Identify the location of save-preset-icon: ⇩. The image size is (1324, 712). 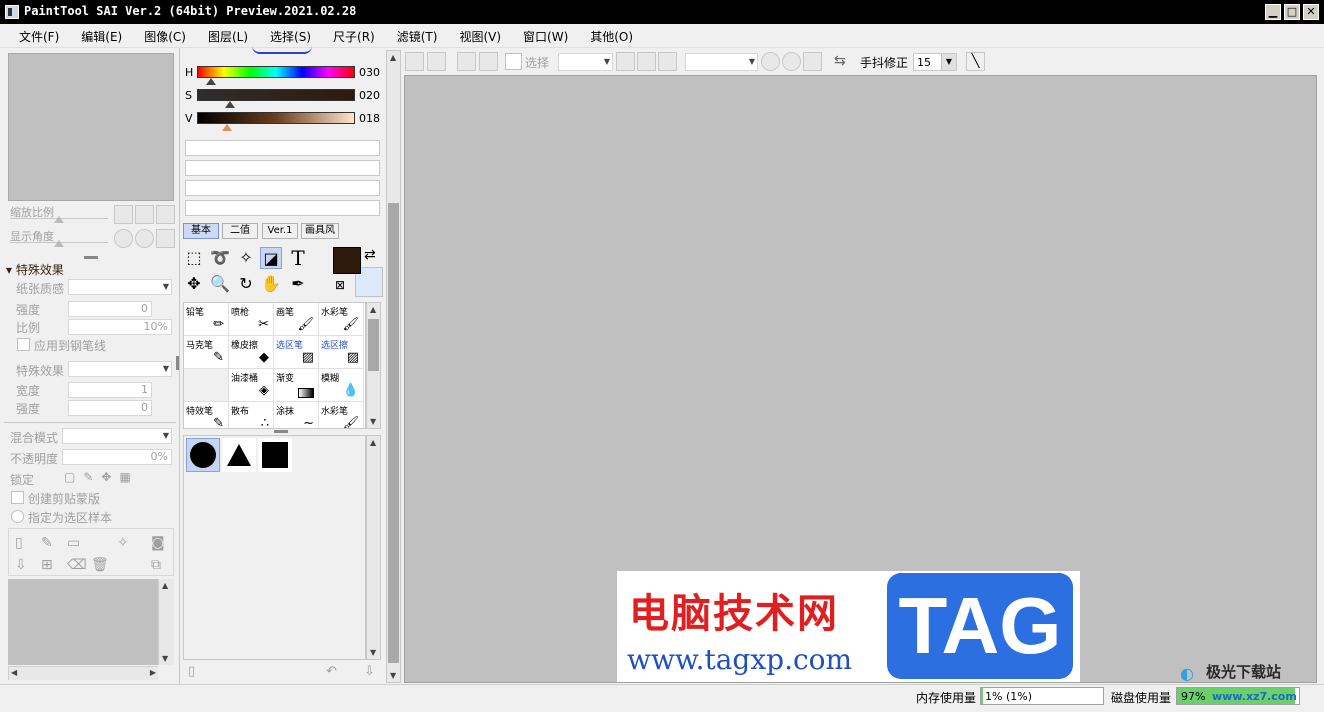
(369, 671).